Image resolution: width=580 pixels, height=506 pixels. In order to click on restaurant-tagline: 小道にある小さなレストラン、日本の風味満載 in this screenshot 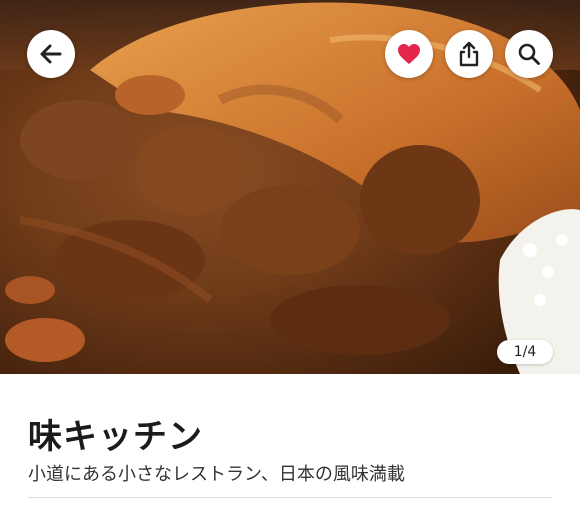, I will do `click(216, 474)`.